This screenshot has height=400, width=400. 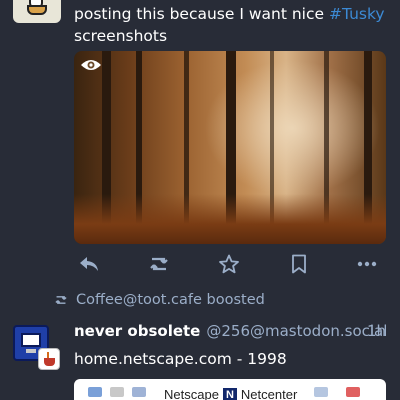 I want to click on favourite-button, so click(x=229, y=264).